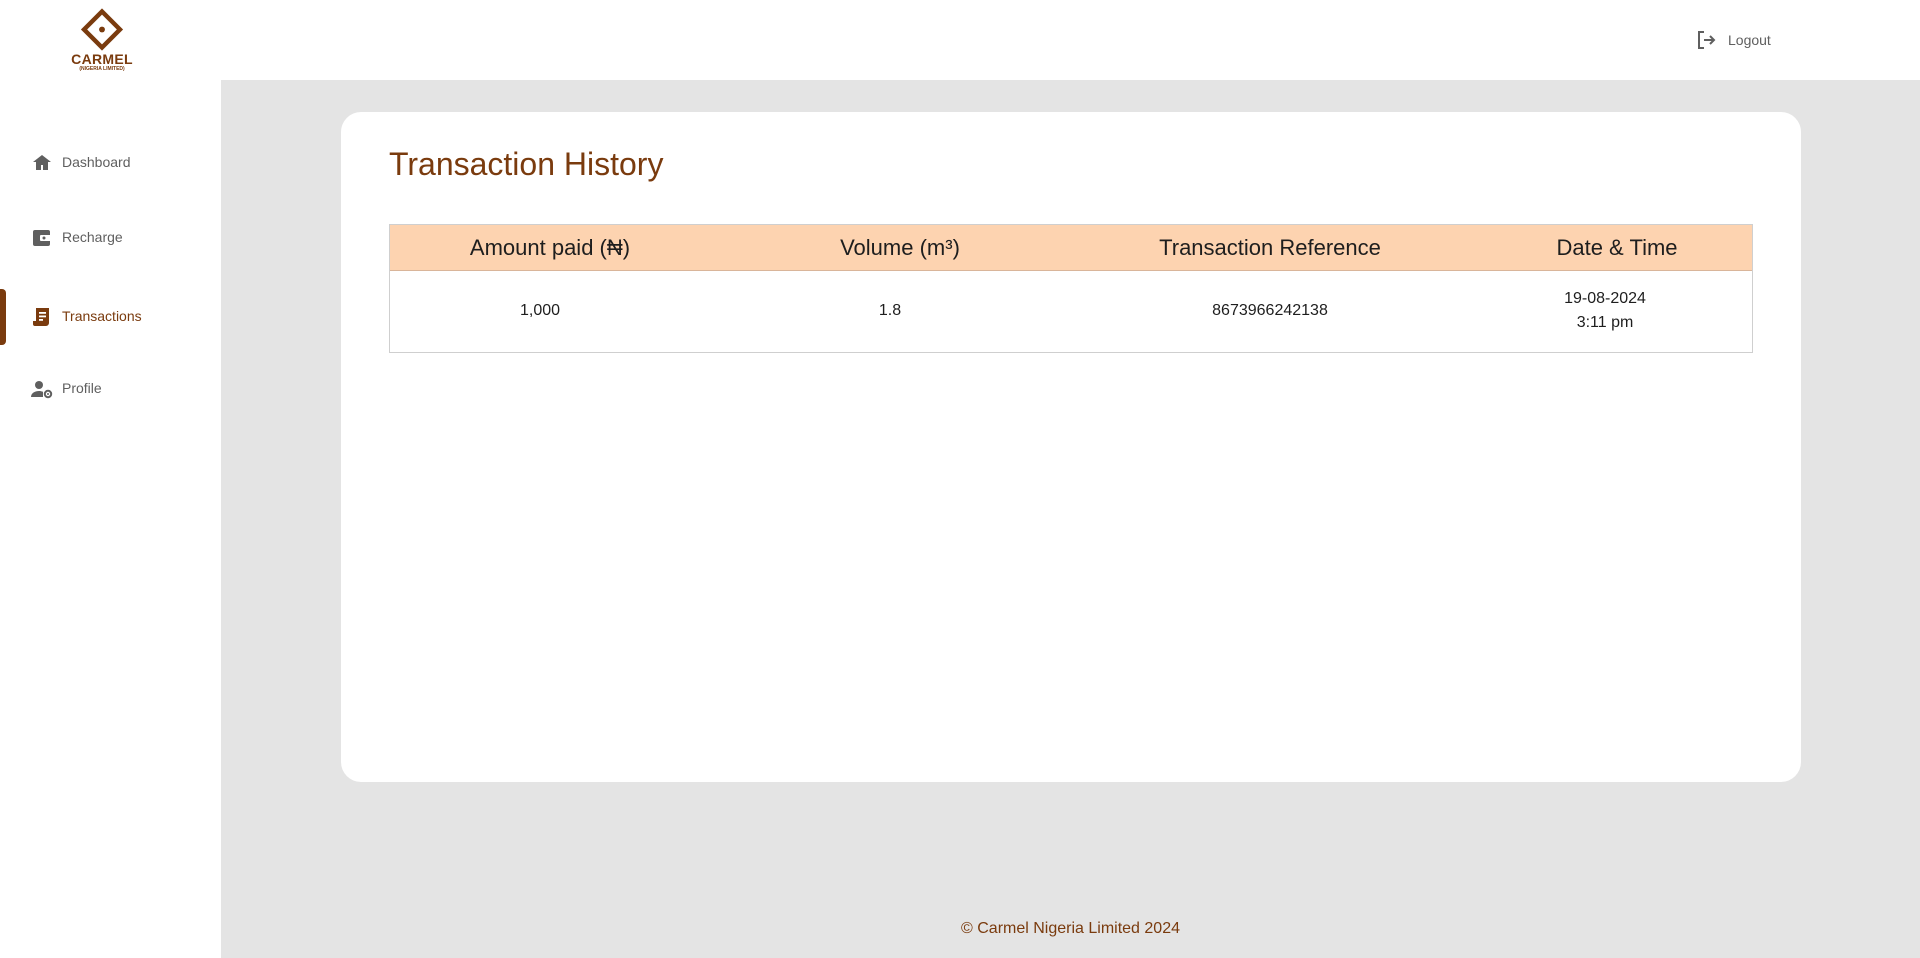  Describe the element at coordinates (42, 238) in the screenshot. I see `wallet-icon` at that location.